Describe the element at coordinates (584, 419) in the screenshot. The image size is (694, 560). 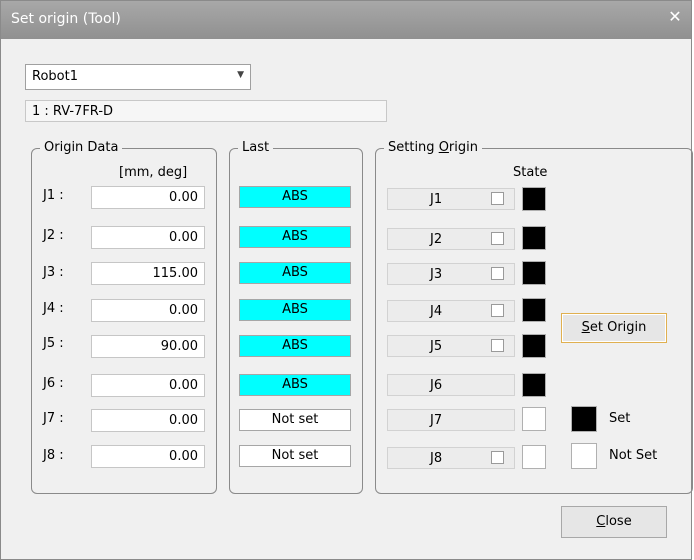
I see `legend-set-swatch` at that location.